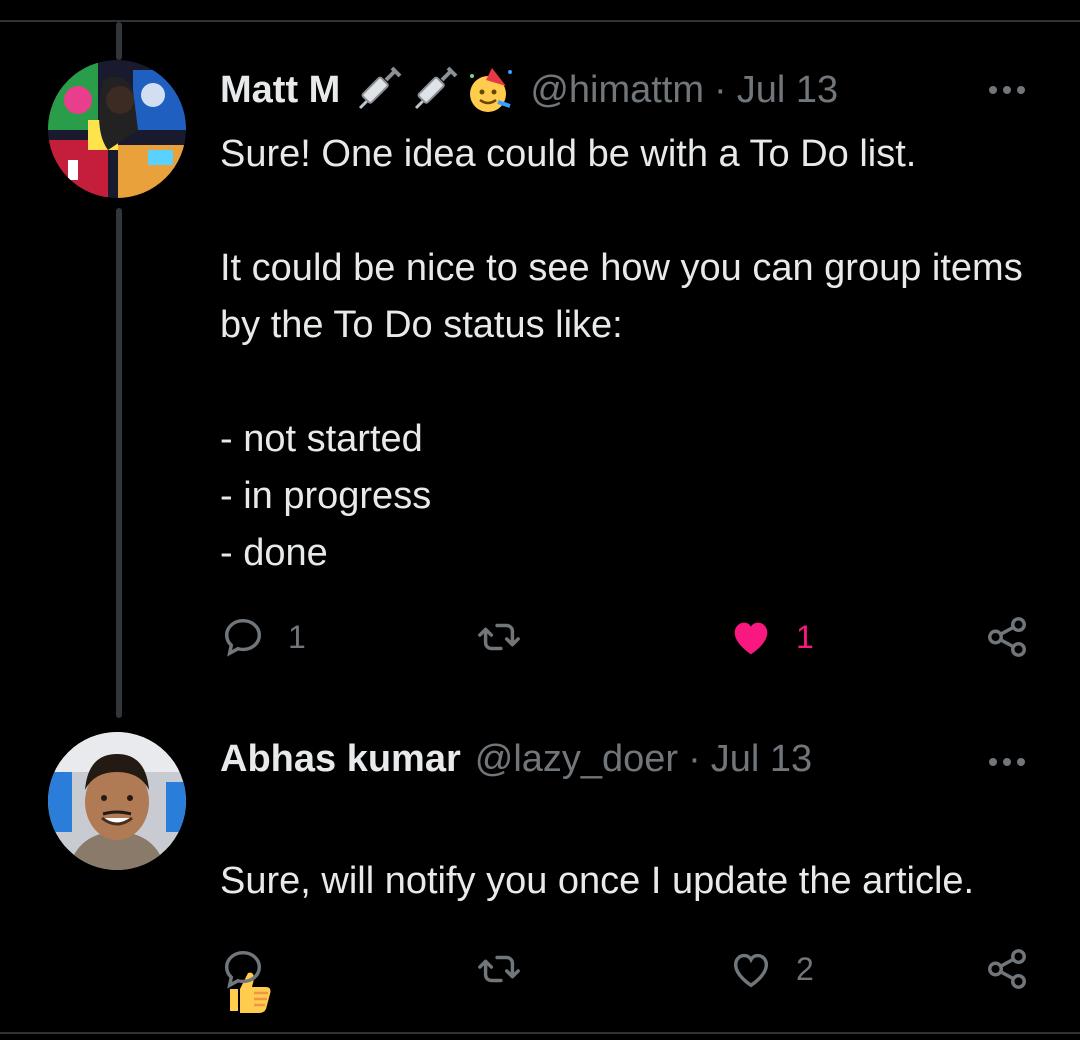  I want to click on like-button: 1, so click(771, 637).